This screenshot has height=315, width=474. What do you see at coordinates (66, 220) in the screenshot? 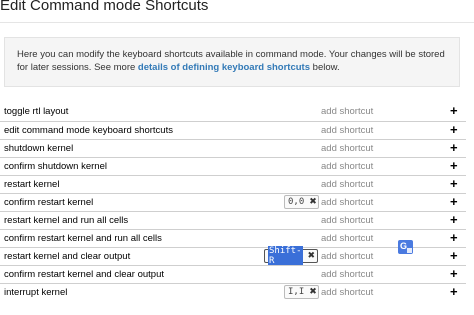
I see `shortcut-label: restart kernel and run all cells` at bounding box center [66, 220].